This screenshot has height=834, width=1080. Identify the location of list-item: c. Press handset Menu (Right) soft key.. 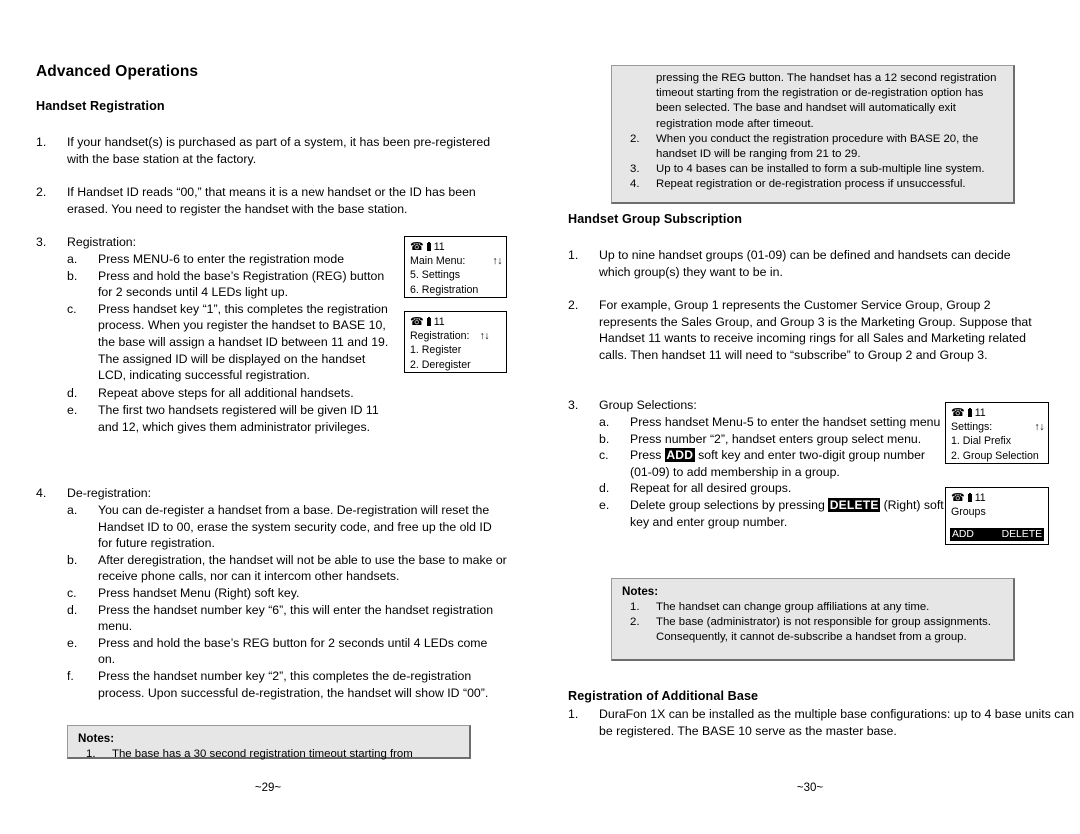
(287, 593).